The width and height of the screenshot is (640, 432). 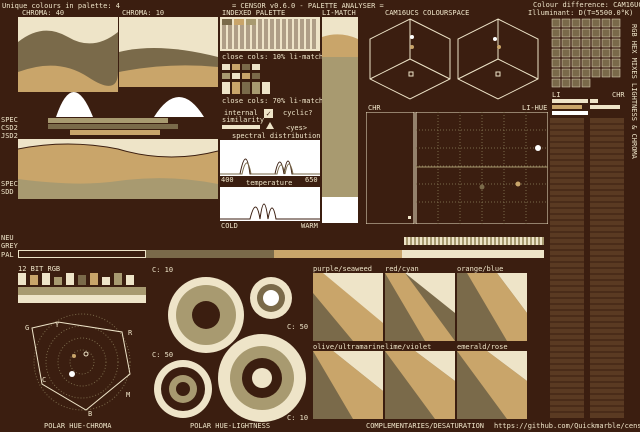 What do you see at coordinates (633, 214) in the screenshot?
I see `side-vertical-label: RGB HEX MIXES LIGHTNESS & CHROMA` at bounding box center [633, 214].